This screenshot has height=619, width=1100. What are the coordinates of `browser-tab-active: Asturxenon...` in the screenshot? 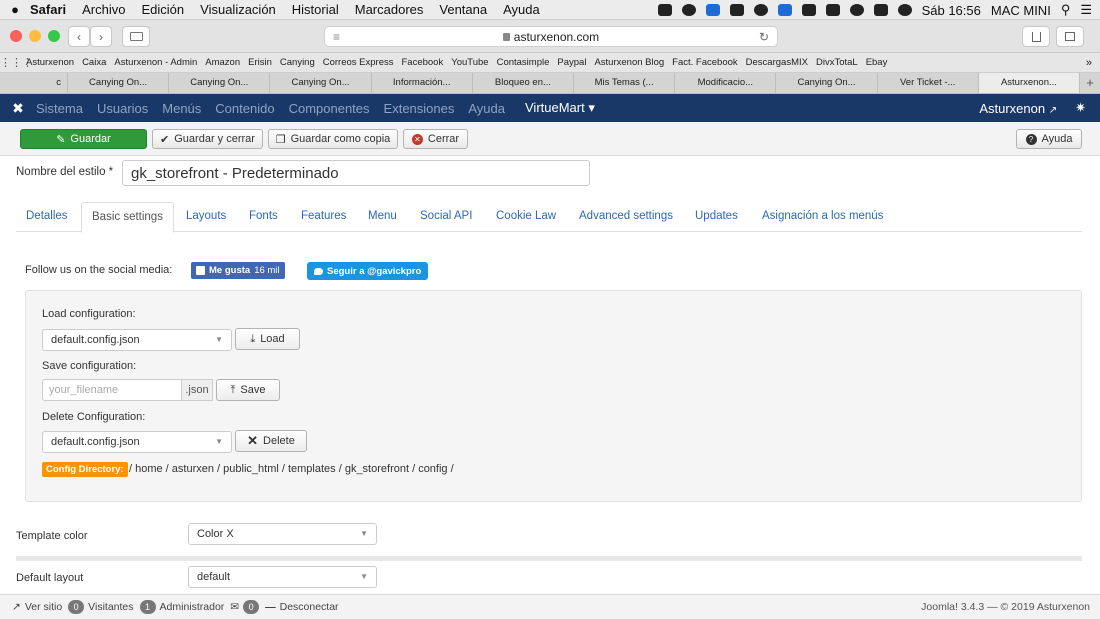 It's located at (1029, 83).